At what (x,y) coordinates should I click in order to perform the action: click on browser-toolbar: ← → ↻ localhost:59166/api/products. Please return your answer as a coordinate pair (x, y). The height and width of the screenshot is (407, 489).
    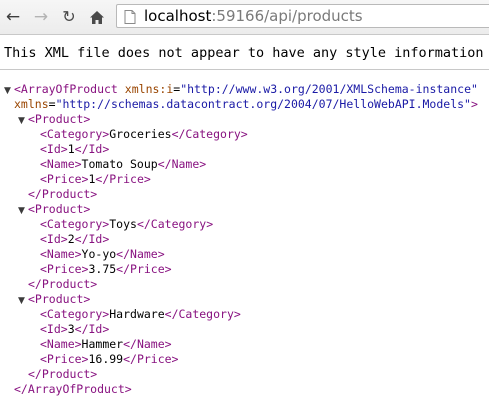
    Looking at the image, I should click on (244, 17).